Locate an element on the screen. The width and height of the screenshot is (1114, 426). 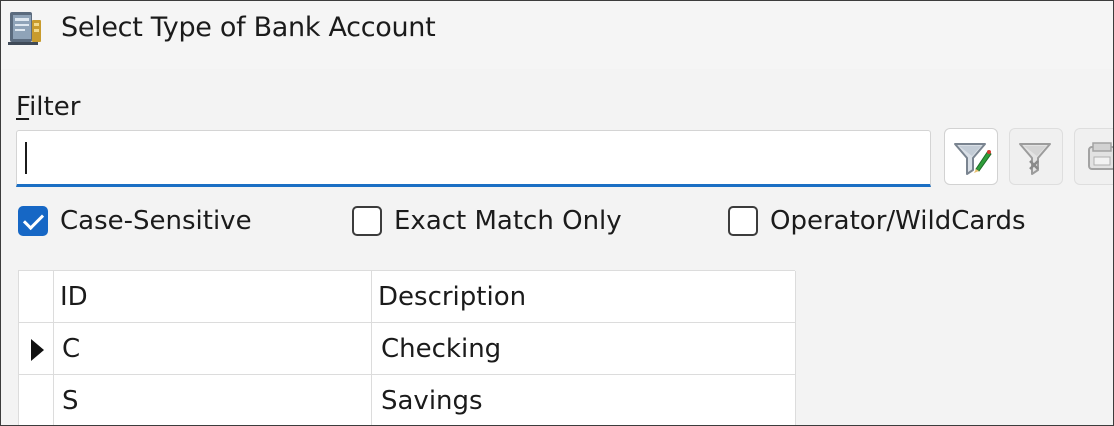
cell-description: Savings is located at coordinates (584, 400).